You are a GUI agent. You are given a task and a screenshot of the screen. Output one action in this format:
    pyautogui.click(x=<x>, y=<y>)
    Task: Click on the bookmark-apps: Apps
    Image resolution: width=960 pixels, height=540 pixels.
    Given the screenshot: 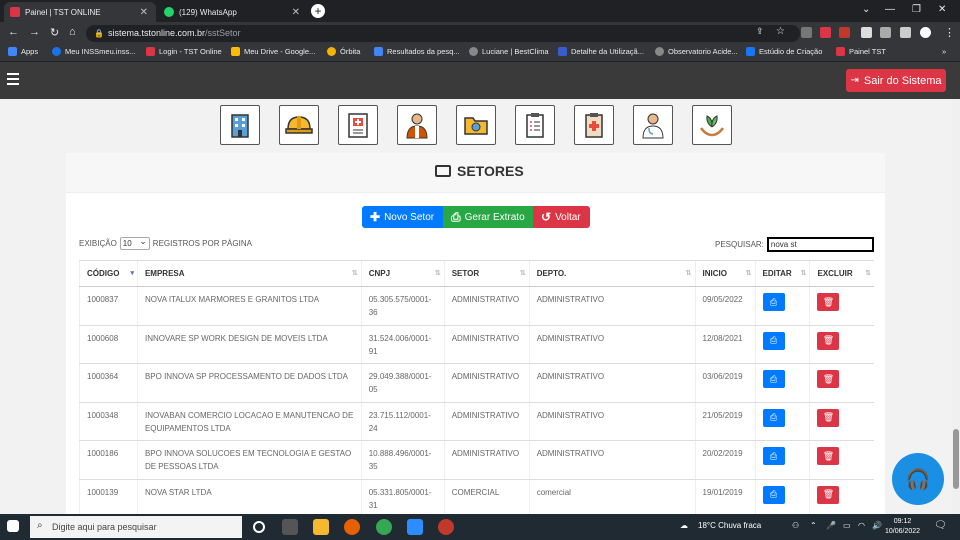 What is the action you would take?
    pyautogui.click(x=23, y=51)
    